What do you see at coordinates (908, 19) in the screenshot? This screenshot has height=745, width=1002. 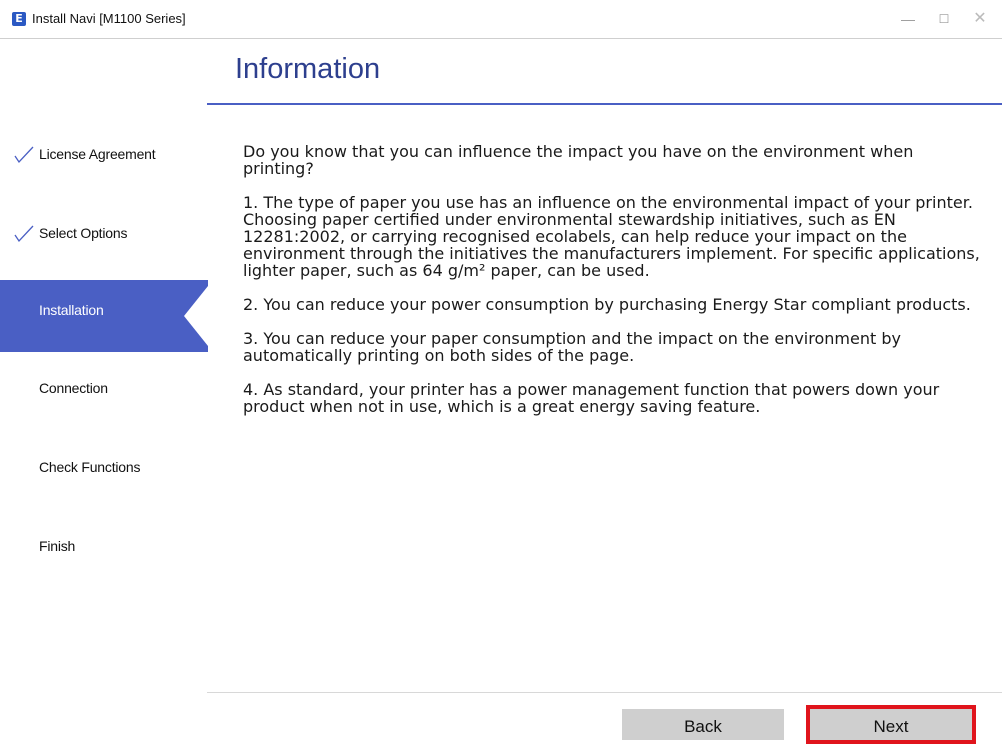 I see `minimize-button: —` at bounding box center [908, 19].